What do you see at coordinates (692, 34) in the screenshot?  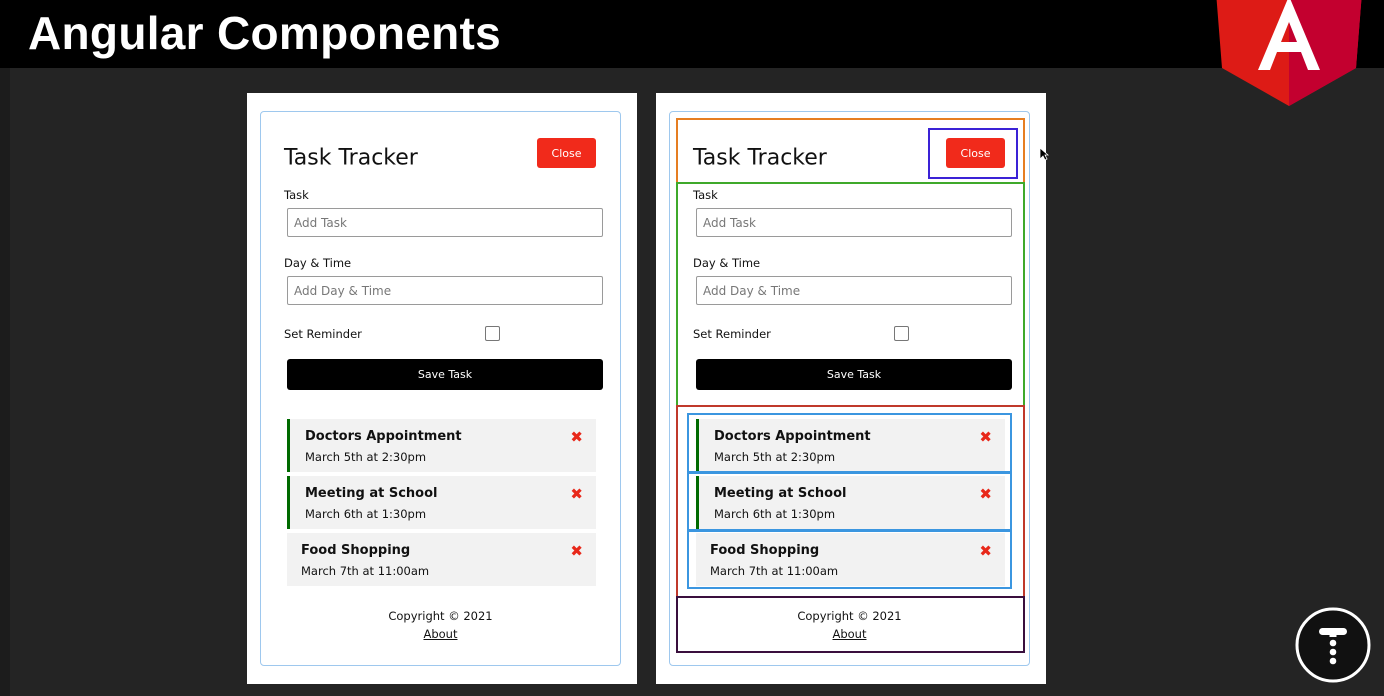 I see `slide-header: Angular Components` at bounding box center [692, 34].